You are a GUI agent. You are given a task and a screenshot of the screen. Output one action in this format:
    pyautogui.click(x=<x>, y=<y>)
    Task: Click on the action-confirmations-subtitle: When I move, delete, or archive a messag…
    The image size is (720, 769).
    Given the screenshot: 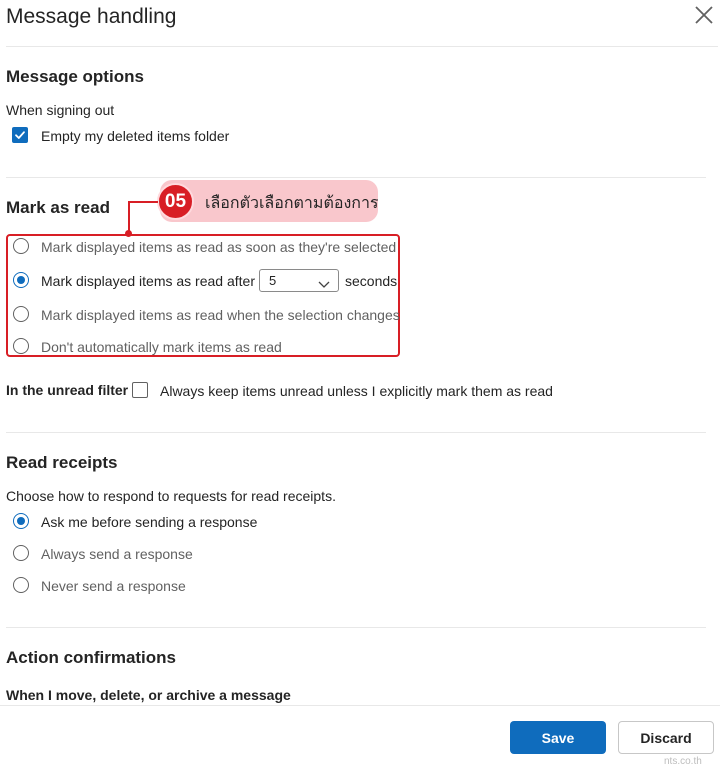 What is the action you would take?
    pyautogui.click(x=148, y=695)
    